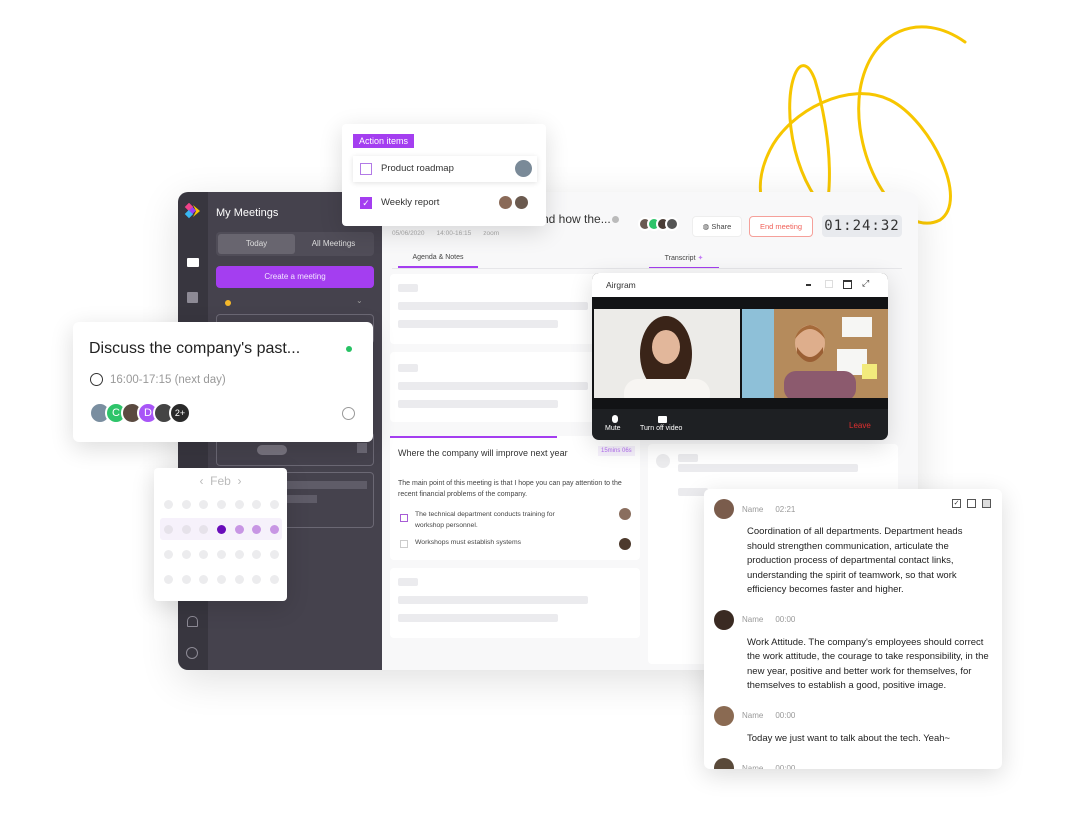 The image size is (1080, 827). I want to click on timestamp: 02:21, so click(785, 509).